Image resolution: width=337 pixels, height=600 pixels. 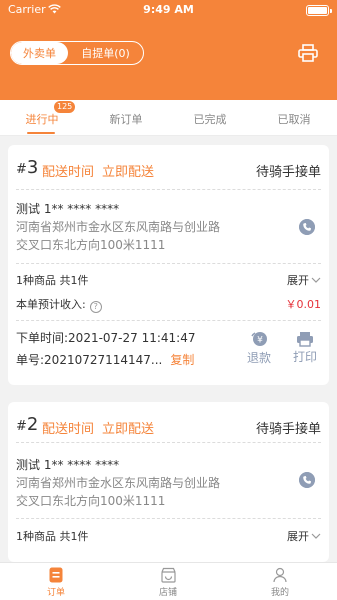 I want to click on refund-button: ¥ 退款, so click(x=259, y=348).